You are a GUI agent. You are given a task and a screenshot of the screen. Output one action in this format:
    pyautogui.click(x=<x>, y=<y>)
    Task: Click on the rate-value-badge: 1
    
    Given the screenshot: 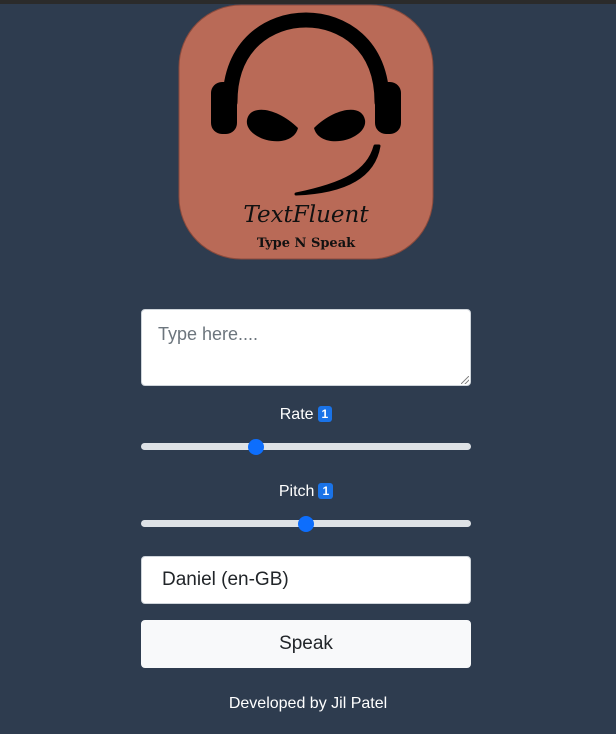 What is the action you would take?
    pyautogui.click(x=325, y=414)
    